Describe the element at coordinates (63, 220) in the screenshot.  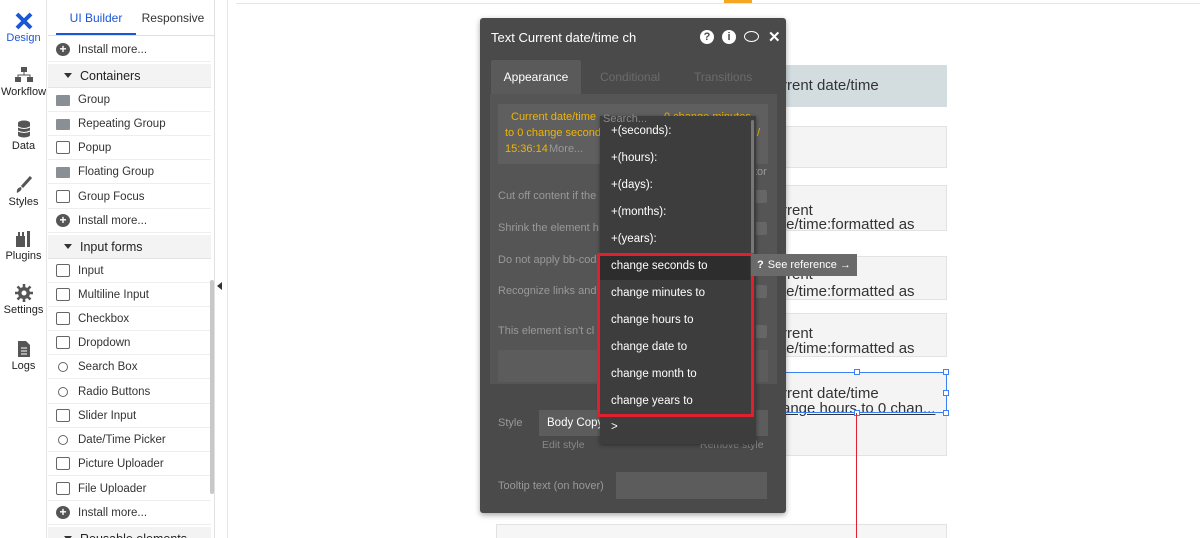
I see `plus-icon` at that location.